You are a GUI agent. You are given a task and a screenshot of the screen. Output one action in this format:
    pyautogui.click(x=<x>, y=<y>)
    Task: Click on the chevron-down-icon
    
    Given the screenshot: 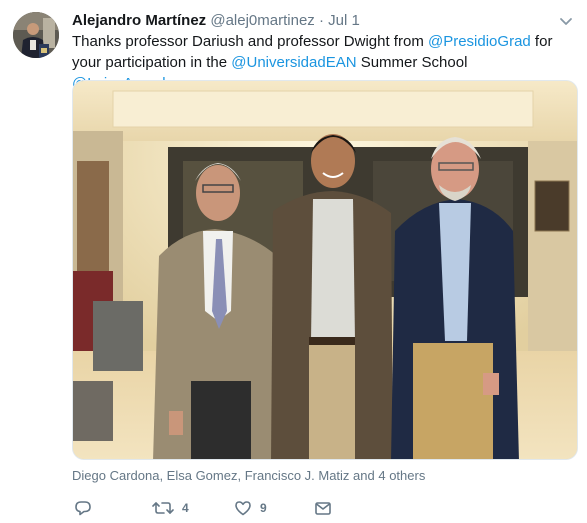 What is the action you would take?
    pyautogui.click(x=566, y=21)
    